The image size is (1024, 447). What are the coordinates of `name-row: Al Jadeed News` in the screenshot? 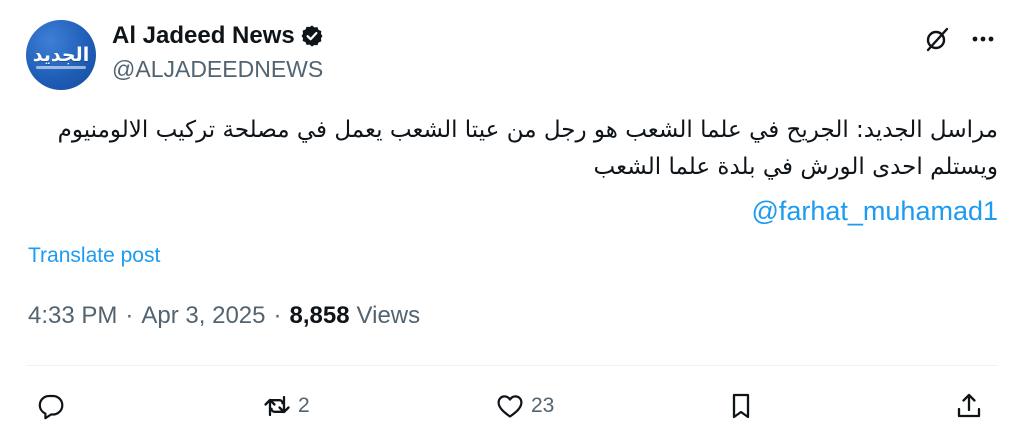 It's located at (218, 36).